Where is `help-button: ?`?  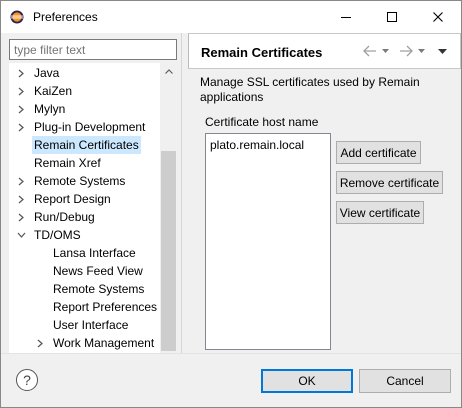 help-button: ? is located at coordinates (27, 380).